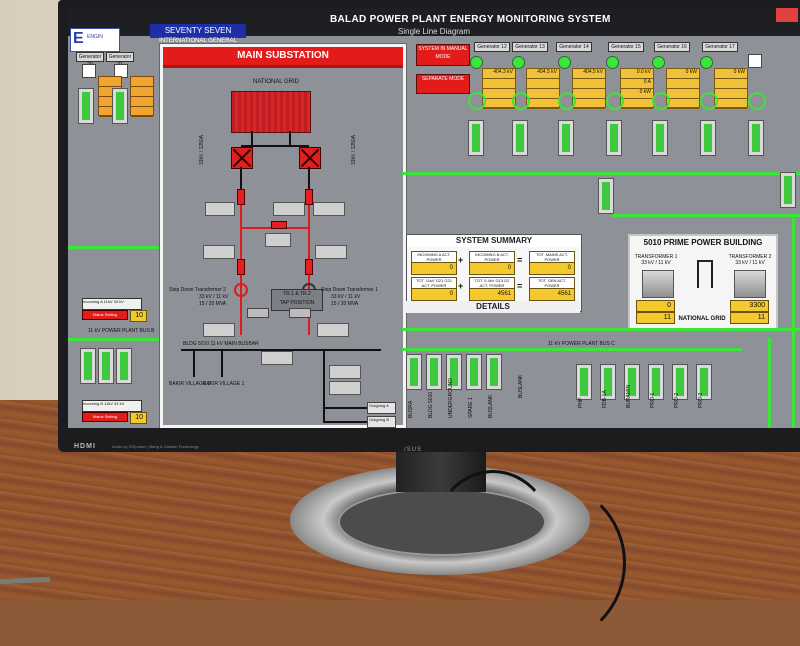 The width and height of the screenshot is (800, 646). I want to click on bus-meter, so click(277, 358).